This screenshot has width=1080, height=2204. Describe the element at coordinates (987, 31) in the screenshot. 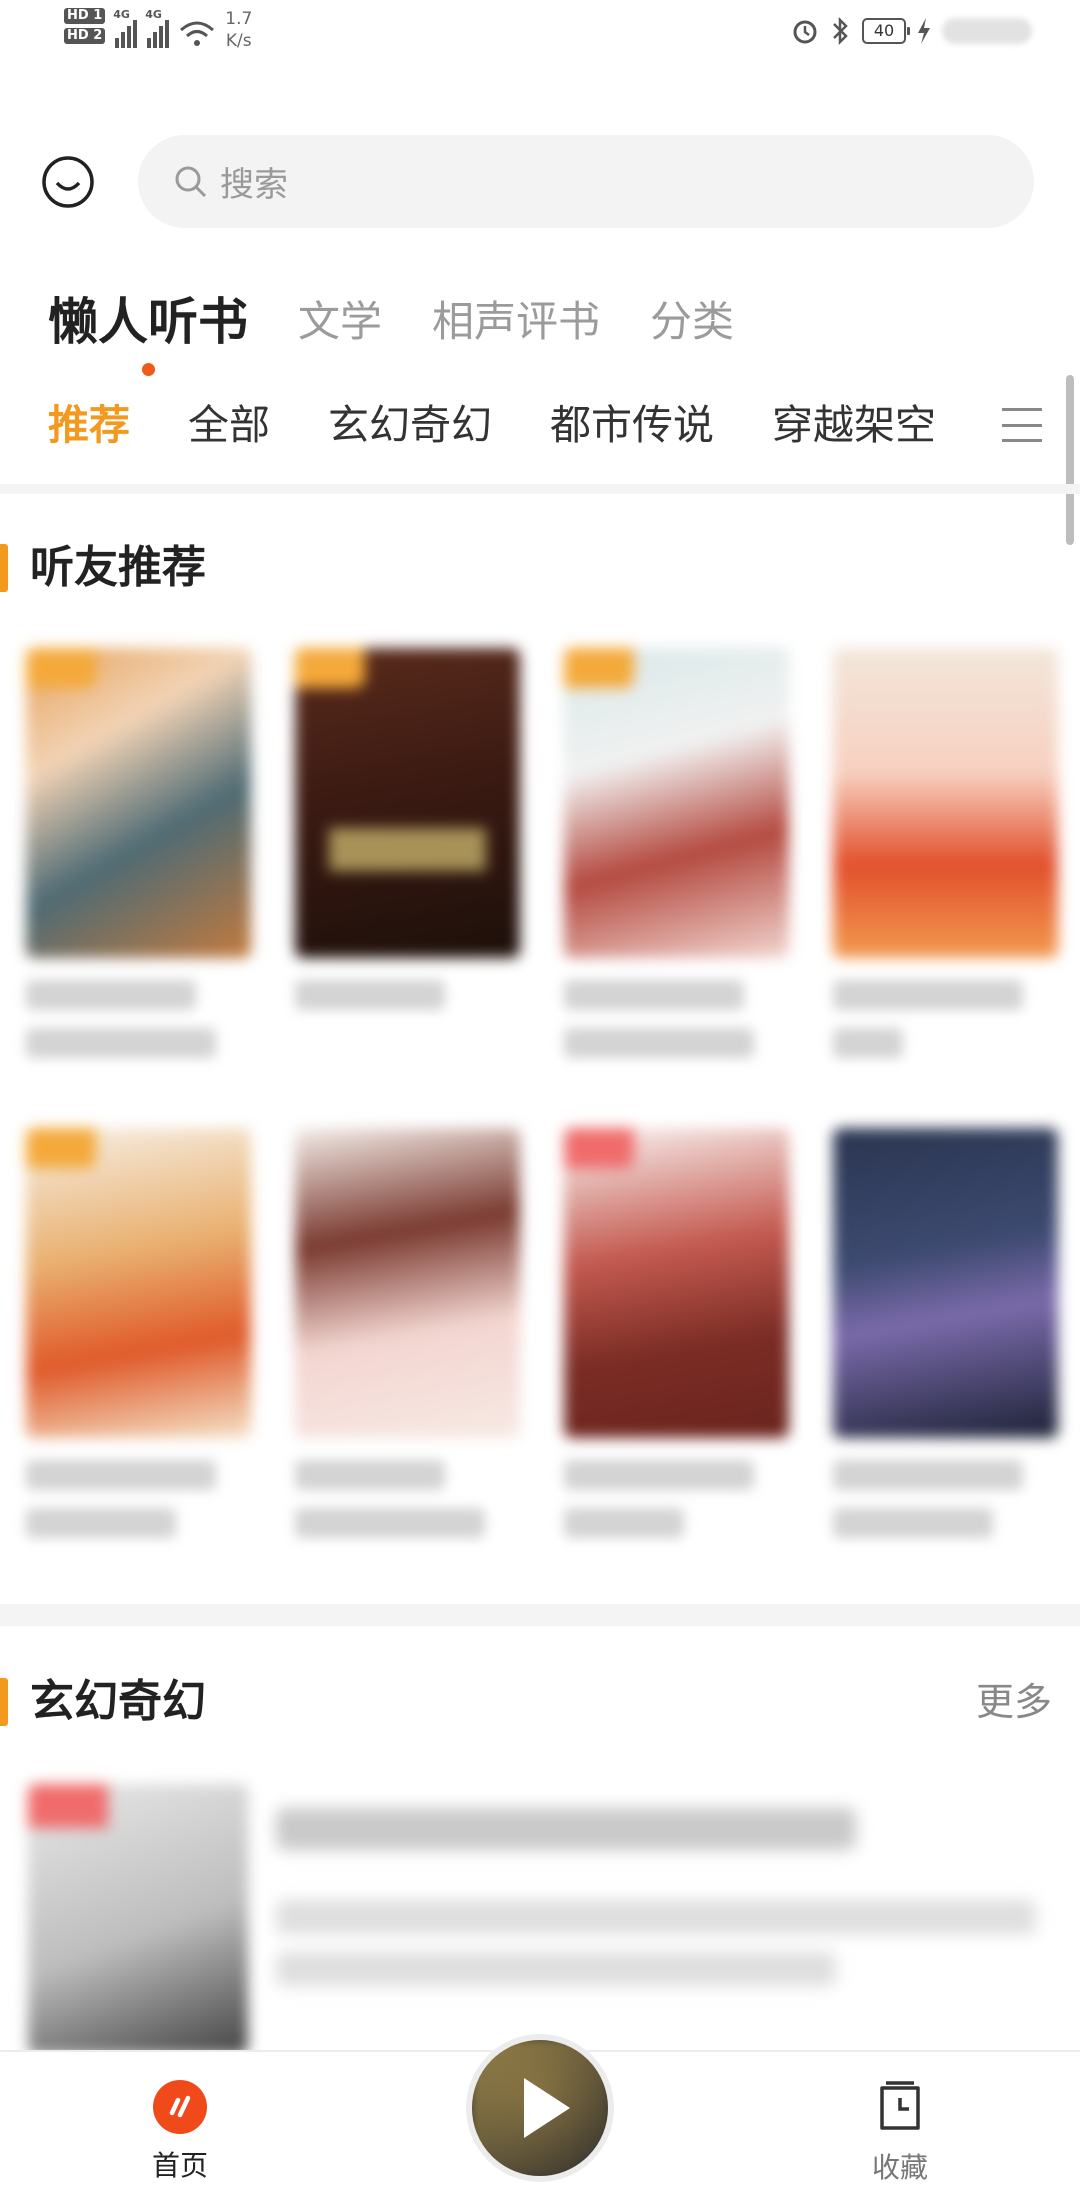

I see `clock` at that location.